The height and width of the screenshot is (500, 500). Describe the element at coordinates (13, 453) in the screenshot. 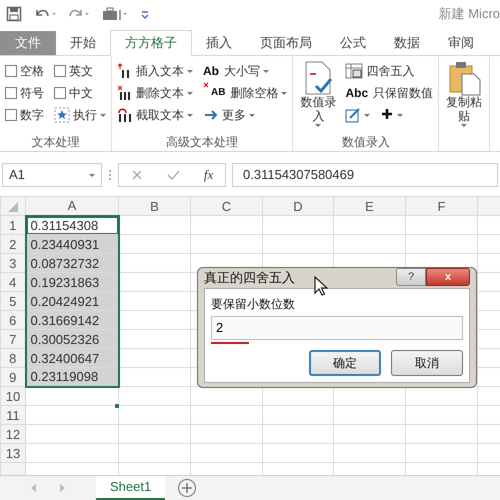

I see `row-header: 13` at that location.